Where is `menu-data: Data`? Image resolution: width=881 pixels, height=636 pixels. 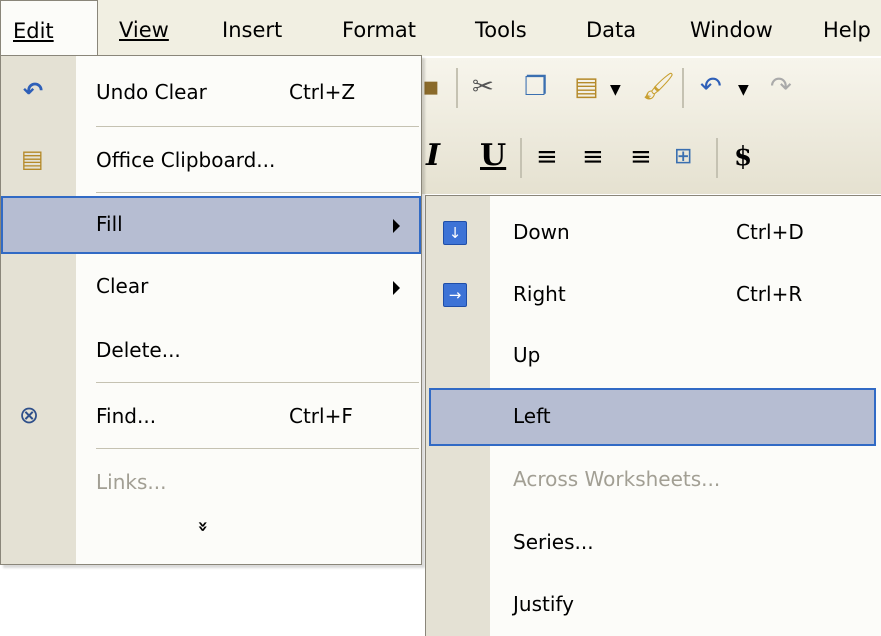 menu-data: Data is located at coordinates (611, 30).